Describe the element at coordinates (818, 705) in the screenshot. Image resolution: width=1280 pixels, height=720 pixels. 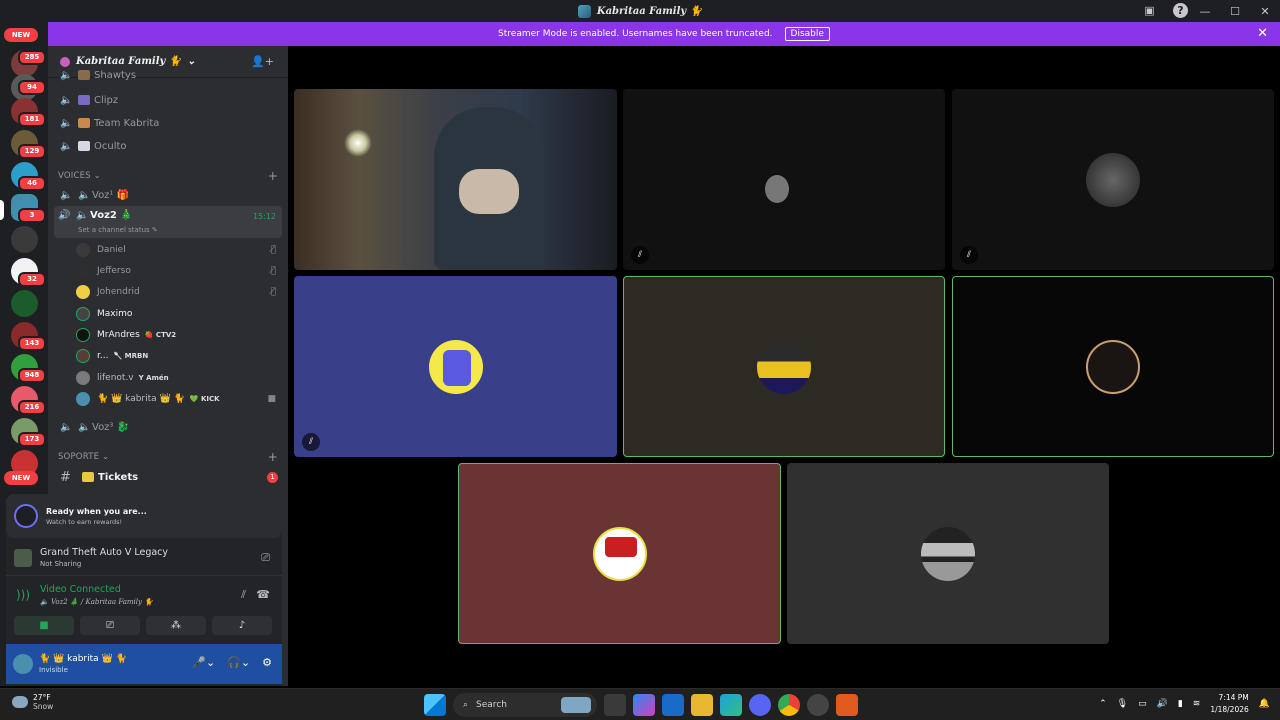
I see `steam-icon` at that location.